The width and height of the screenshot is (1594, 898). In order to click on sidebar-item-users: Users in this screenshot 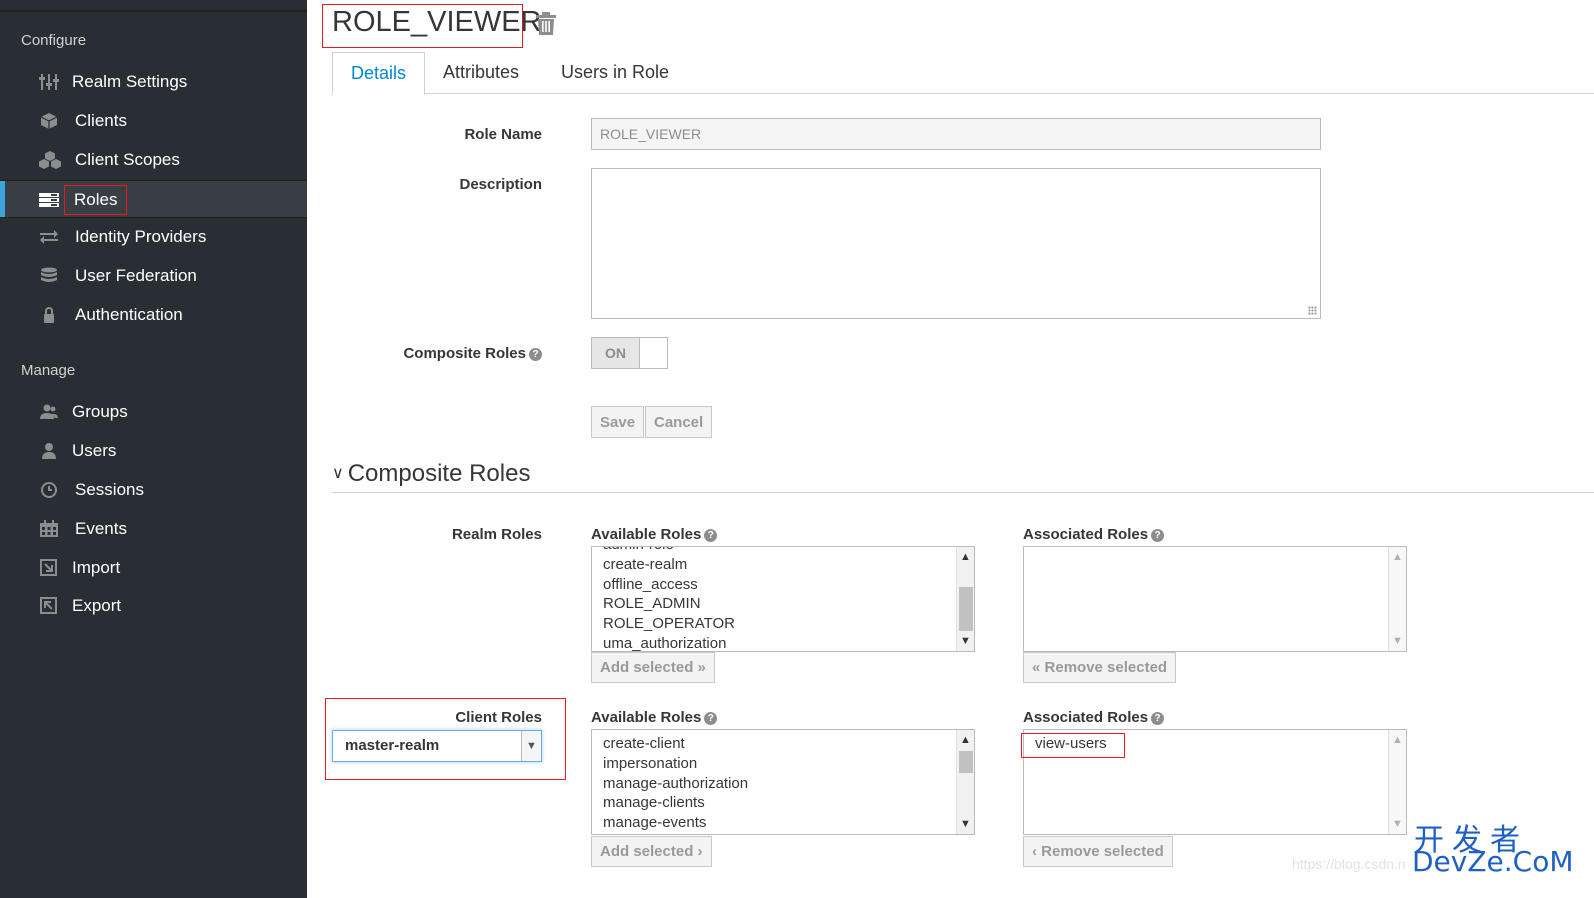, I will do `click(153, 451)`.